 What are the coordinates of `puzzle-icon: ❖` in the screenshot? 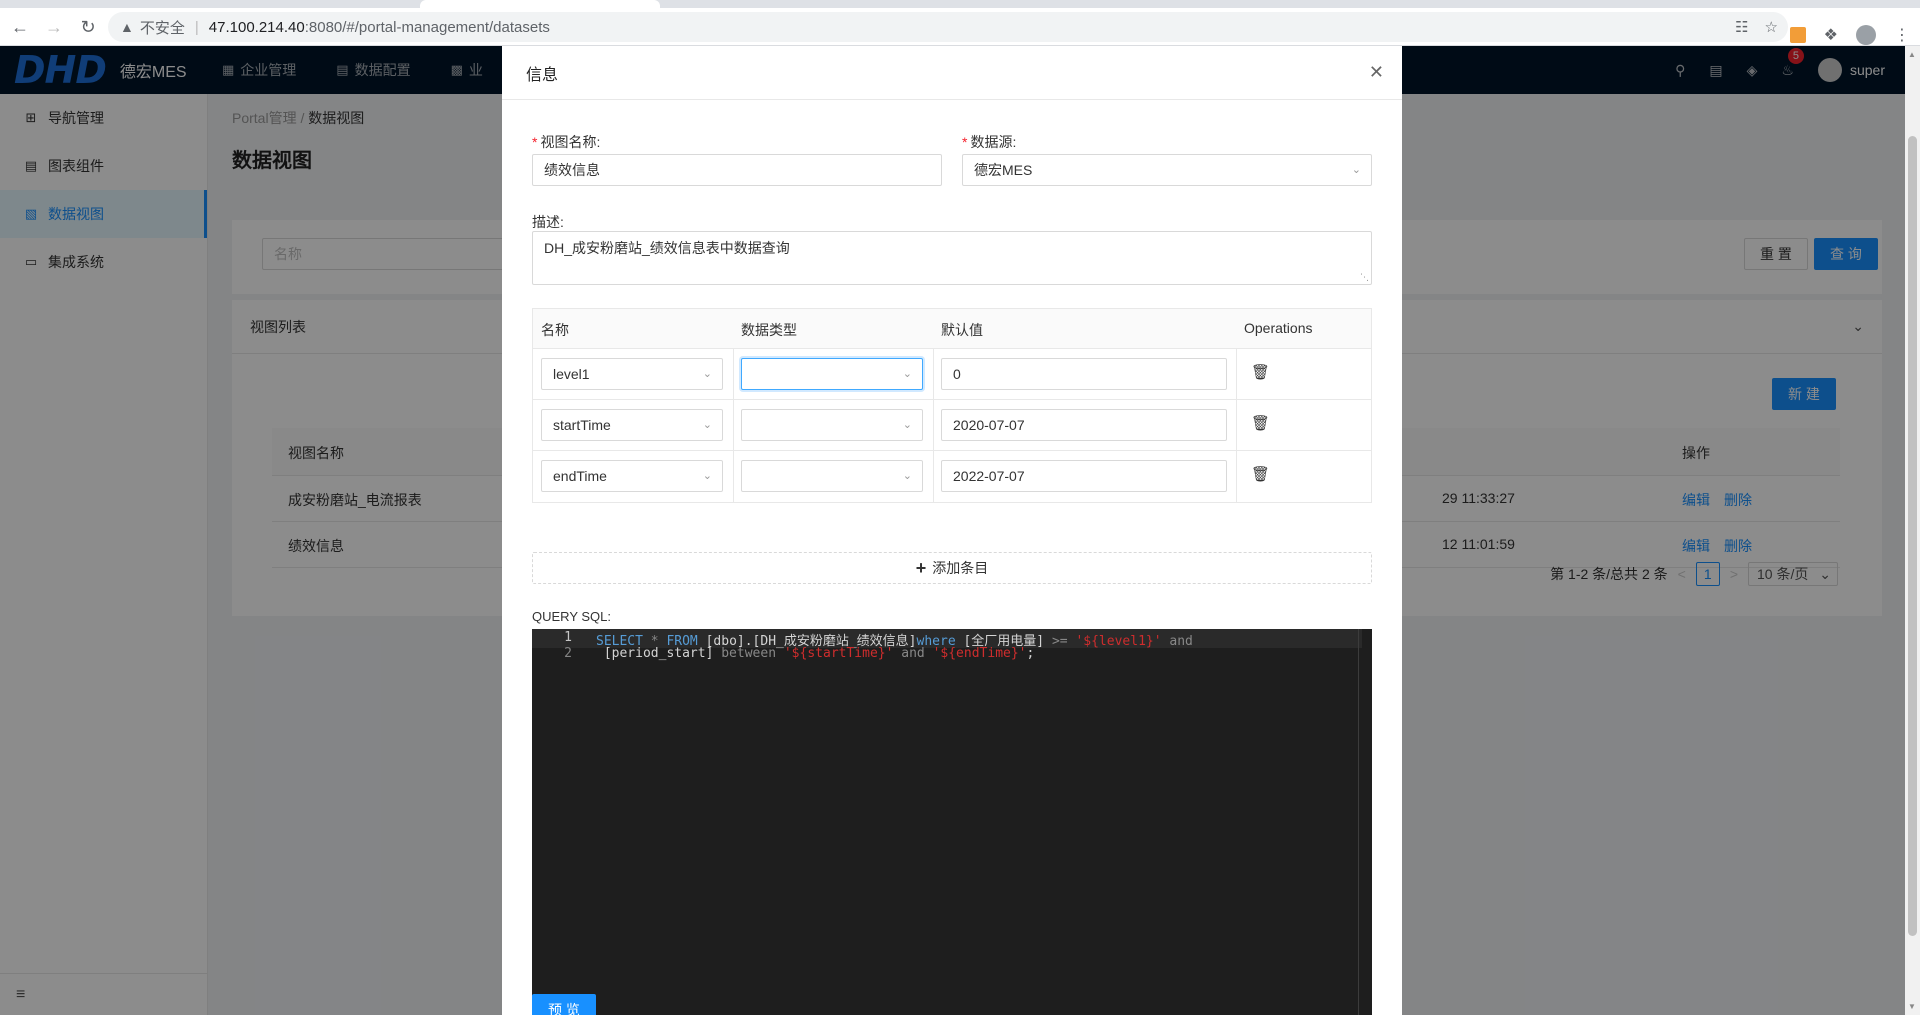 It's located at (1831, 35).